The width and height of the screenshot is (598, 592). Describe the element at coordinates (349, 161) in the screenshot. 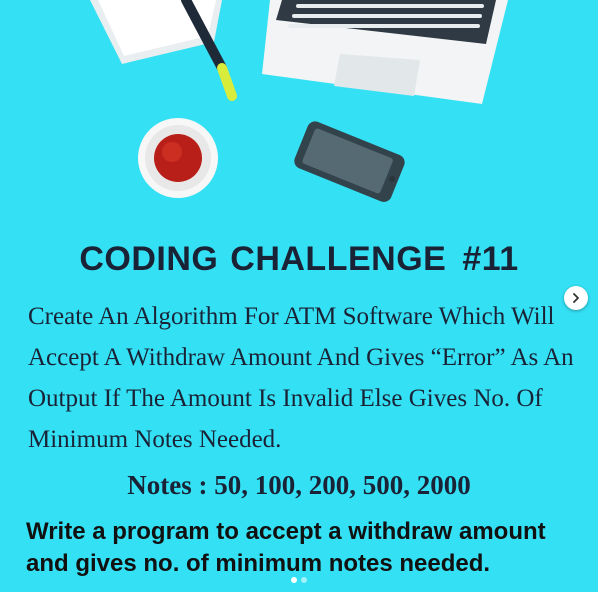

I see `smartphone-icon` at that location.